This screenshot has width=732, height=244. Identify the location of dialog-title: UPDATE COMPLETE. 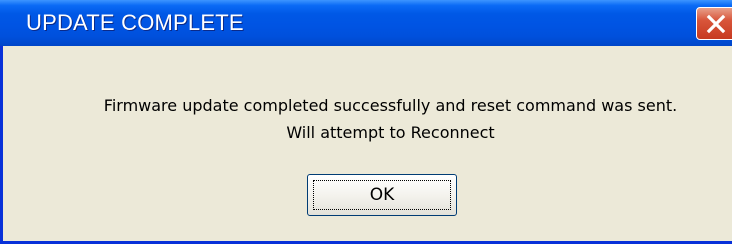
(135, 22).